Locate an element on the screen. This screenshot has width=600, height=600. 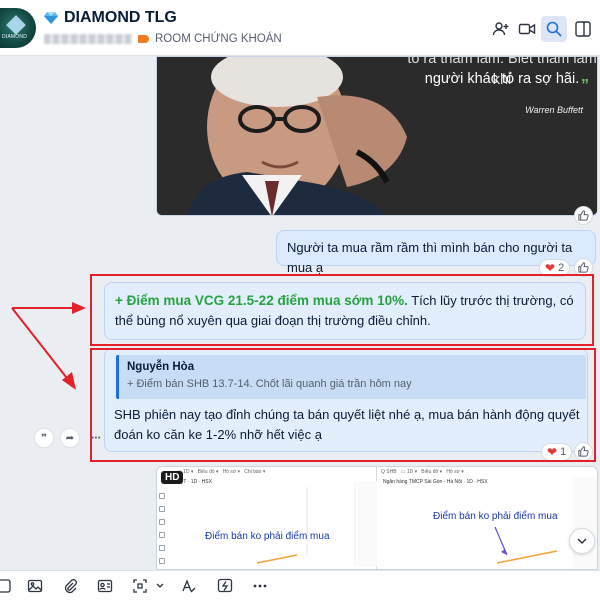
image-icon is located at coordinates (35, 586).